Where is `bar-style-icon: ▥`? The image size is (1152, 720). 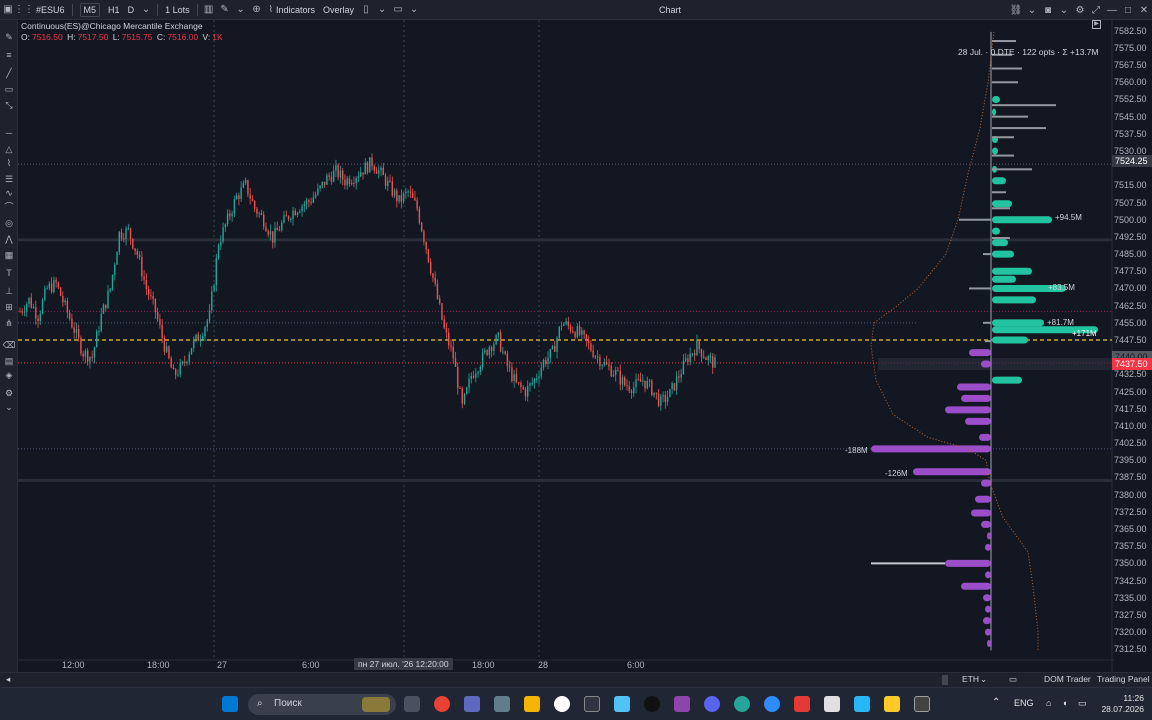
bar-style-icon: ▥ is located at coordinates (209, 10).